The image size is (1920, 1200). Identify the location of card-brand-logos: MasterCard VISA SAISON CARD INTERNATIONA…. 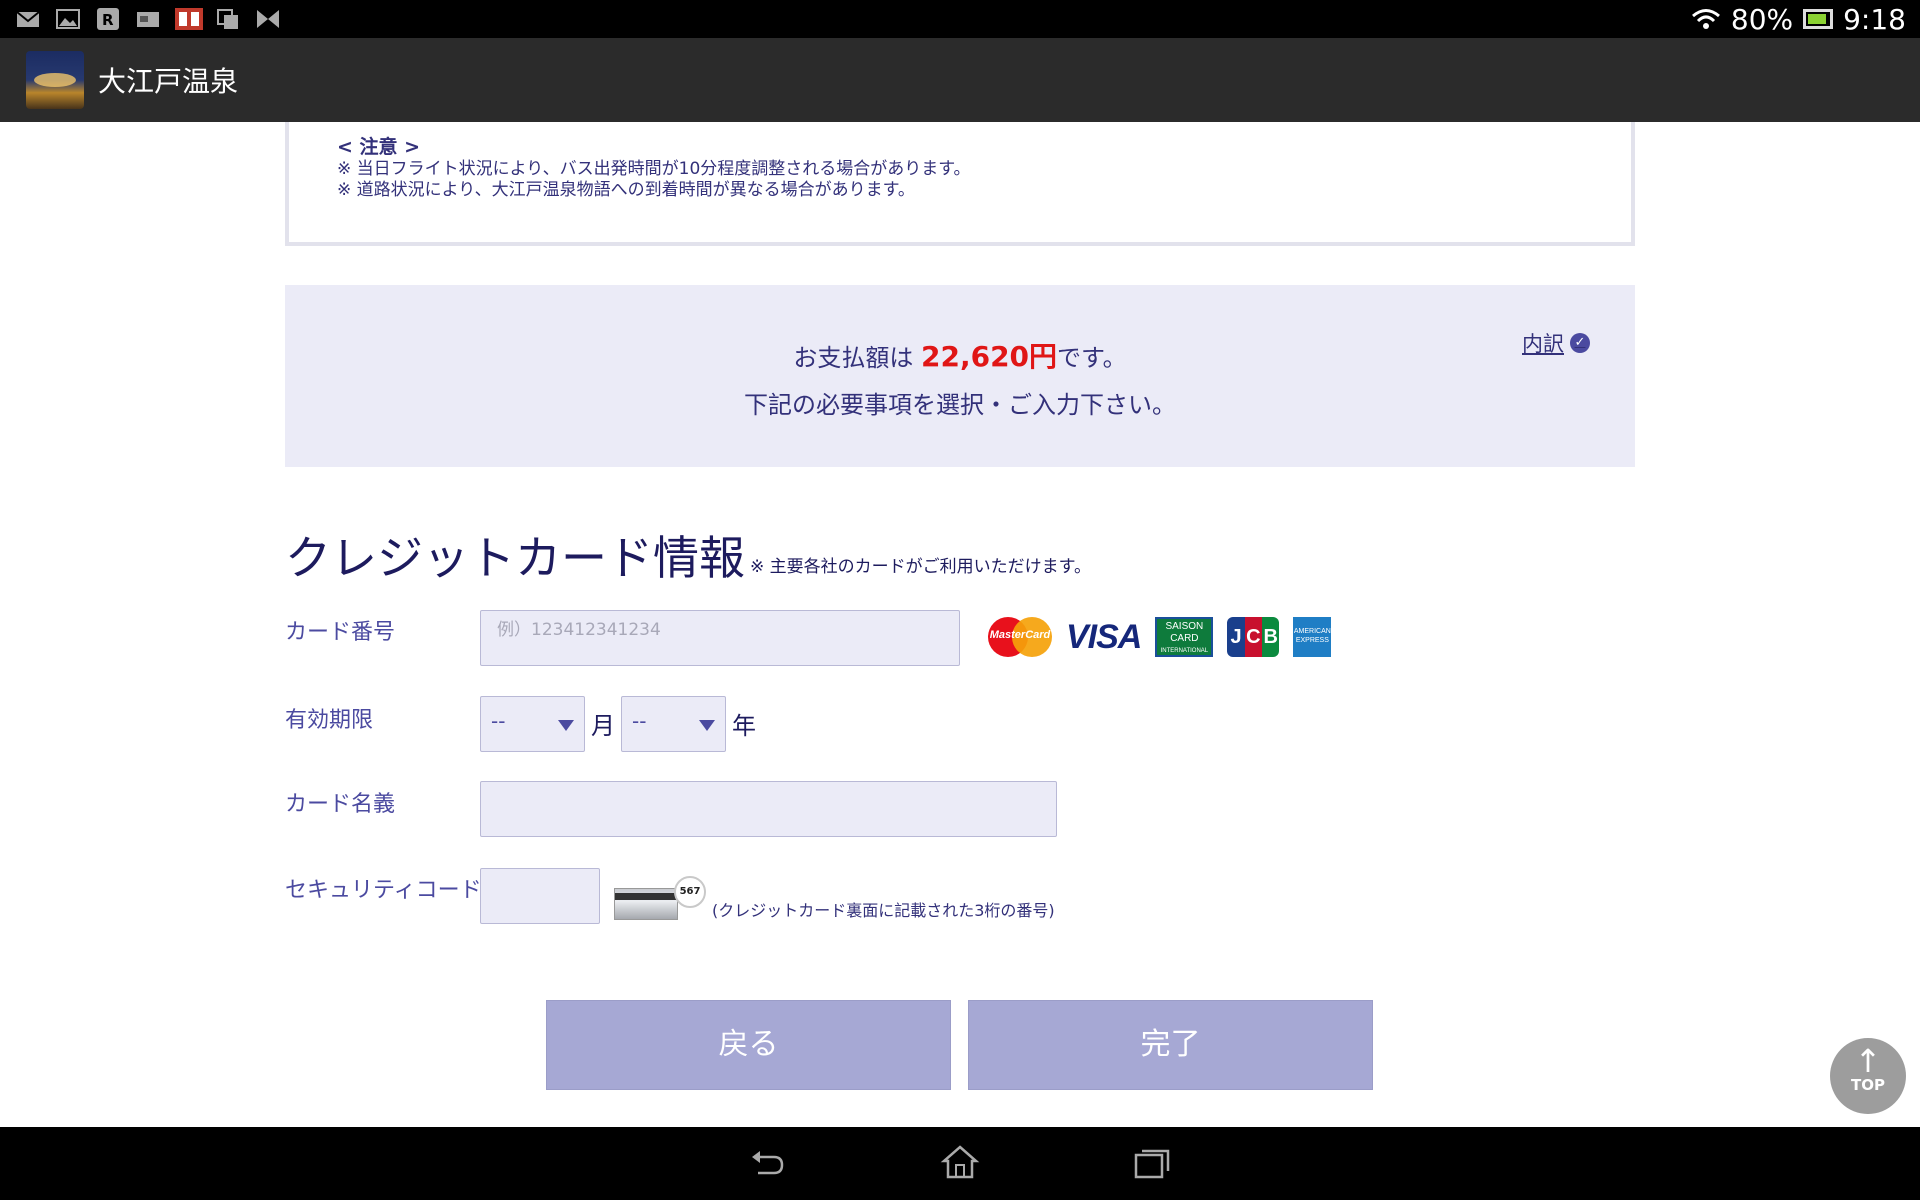
(1160, 637).